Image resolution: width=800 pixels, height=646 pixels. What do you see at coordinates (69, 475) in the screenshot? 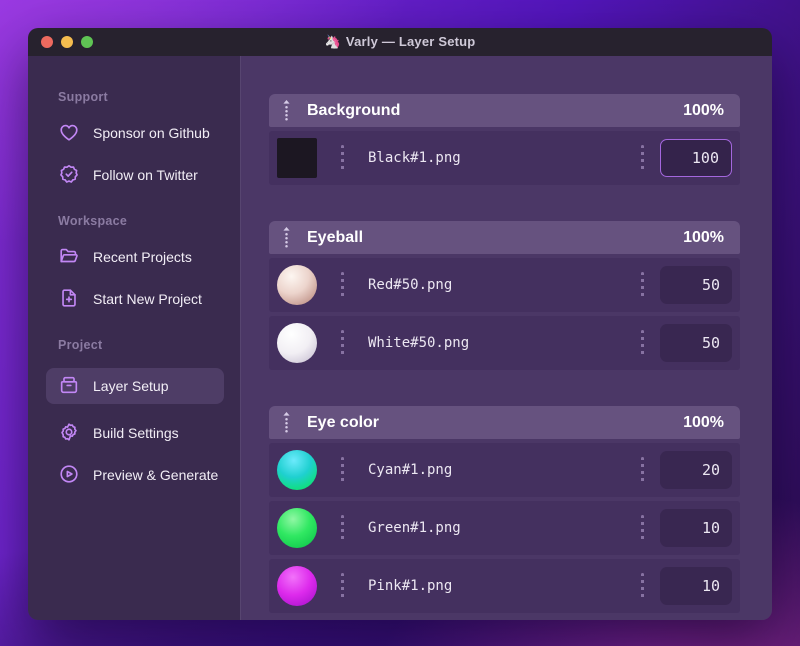
I see `play-circle-icon` at bounding box center [69, 475].